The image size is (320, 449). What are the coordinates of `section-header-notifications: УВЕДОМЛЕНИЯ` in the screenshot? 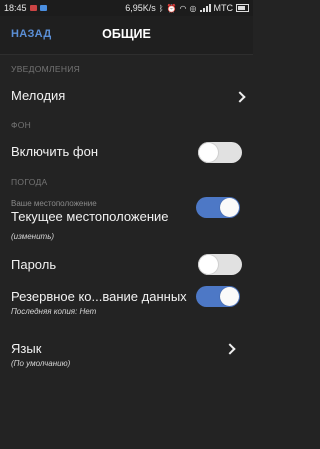 It's located at (46, 69).